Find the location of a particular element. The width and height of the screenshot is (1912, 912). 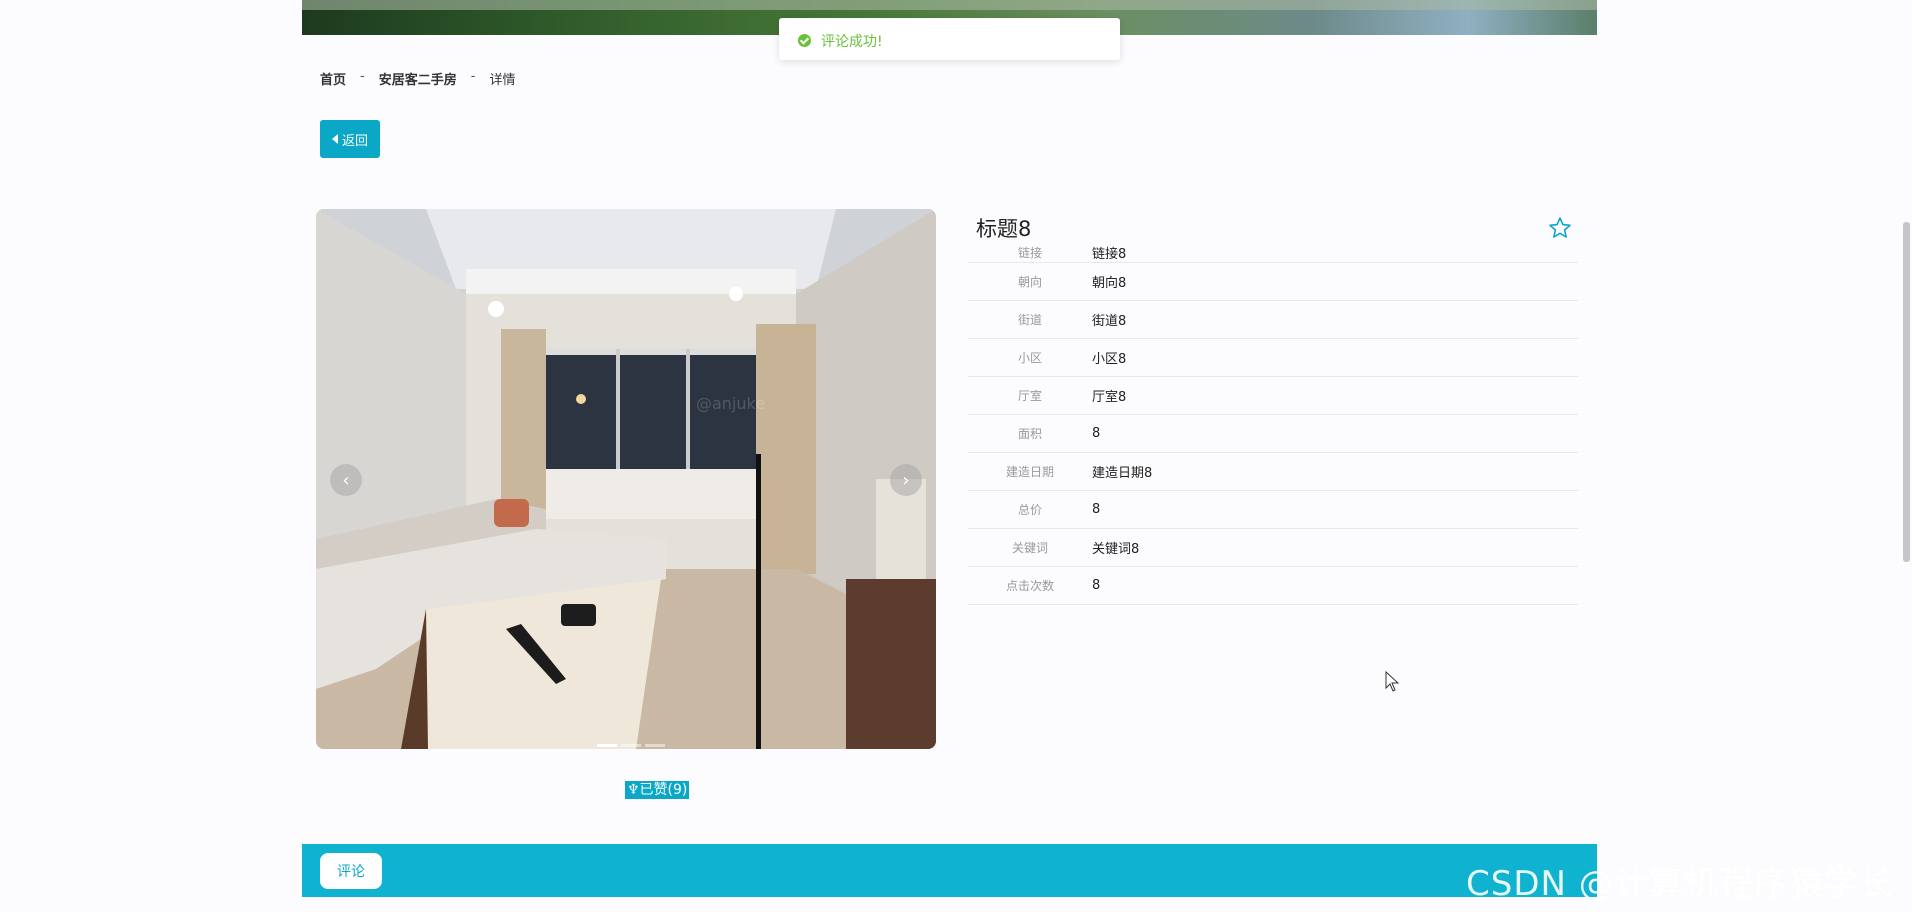

detail-row-area: 面积 8 is located at coordinates (1273, 434).